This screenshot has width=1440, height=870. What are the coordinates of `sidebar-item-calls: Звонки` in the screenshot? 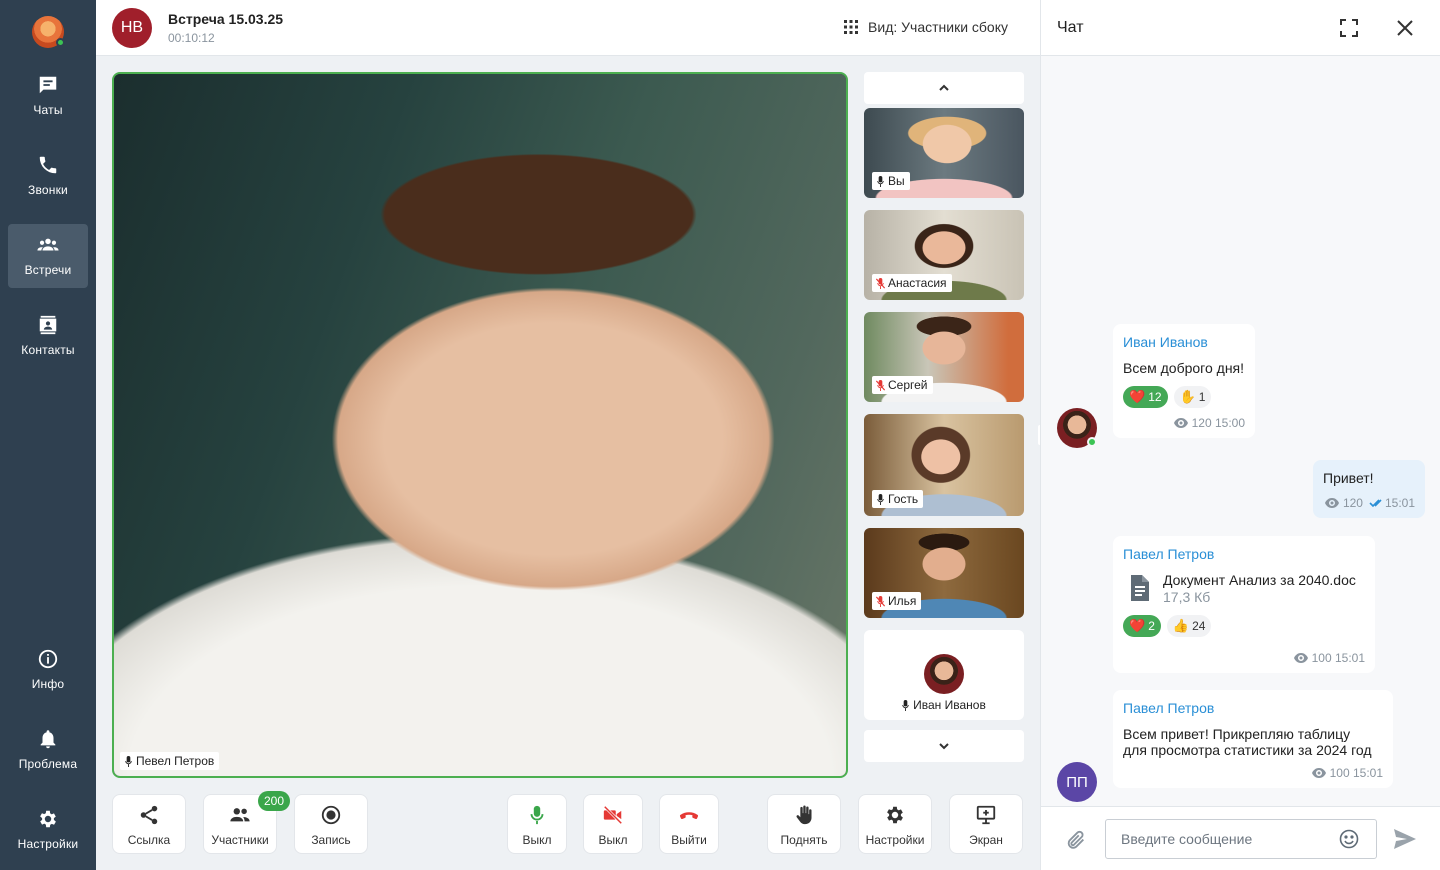 It's located at (48, 176).